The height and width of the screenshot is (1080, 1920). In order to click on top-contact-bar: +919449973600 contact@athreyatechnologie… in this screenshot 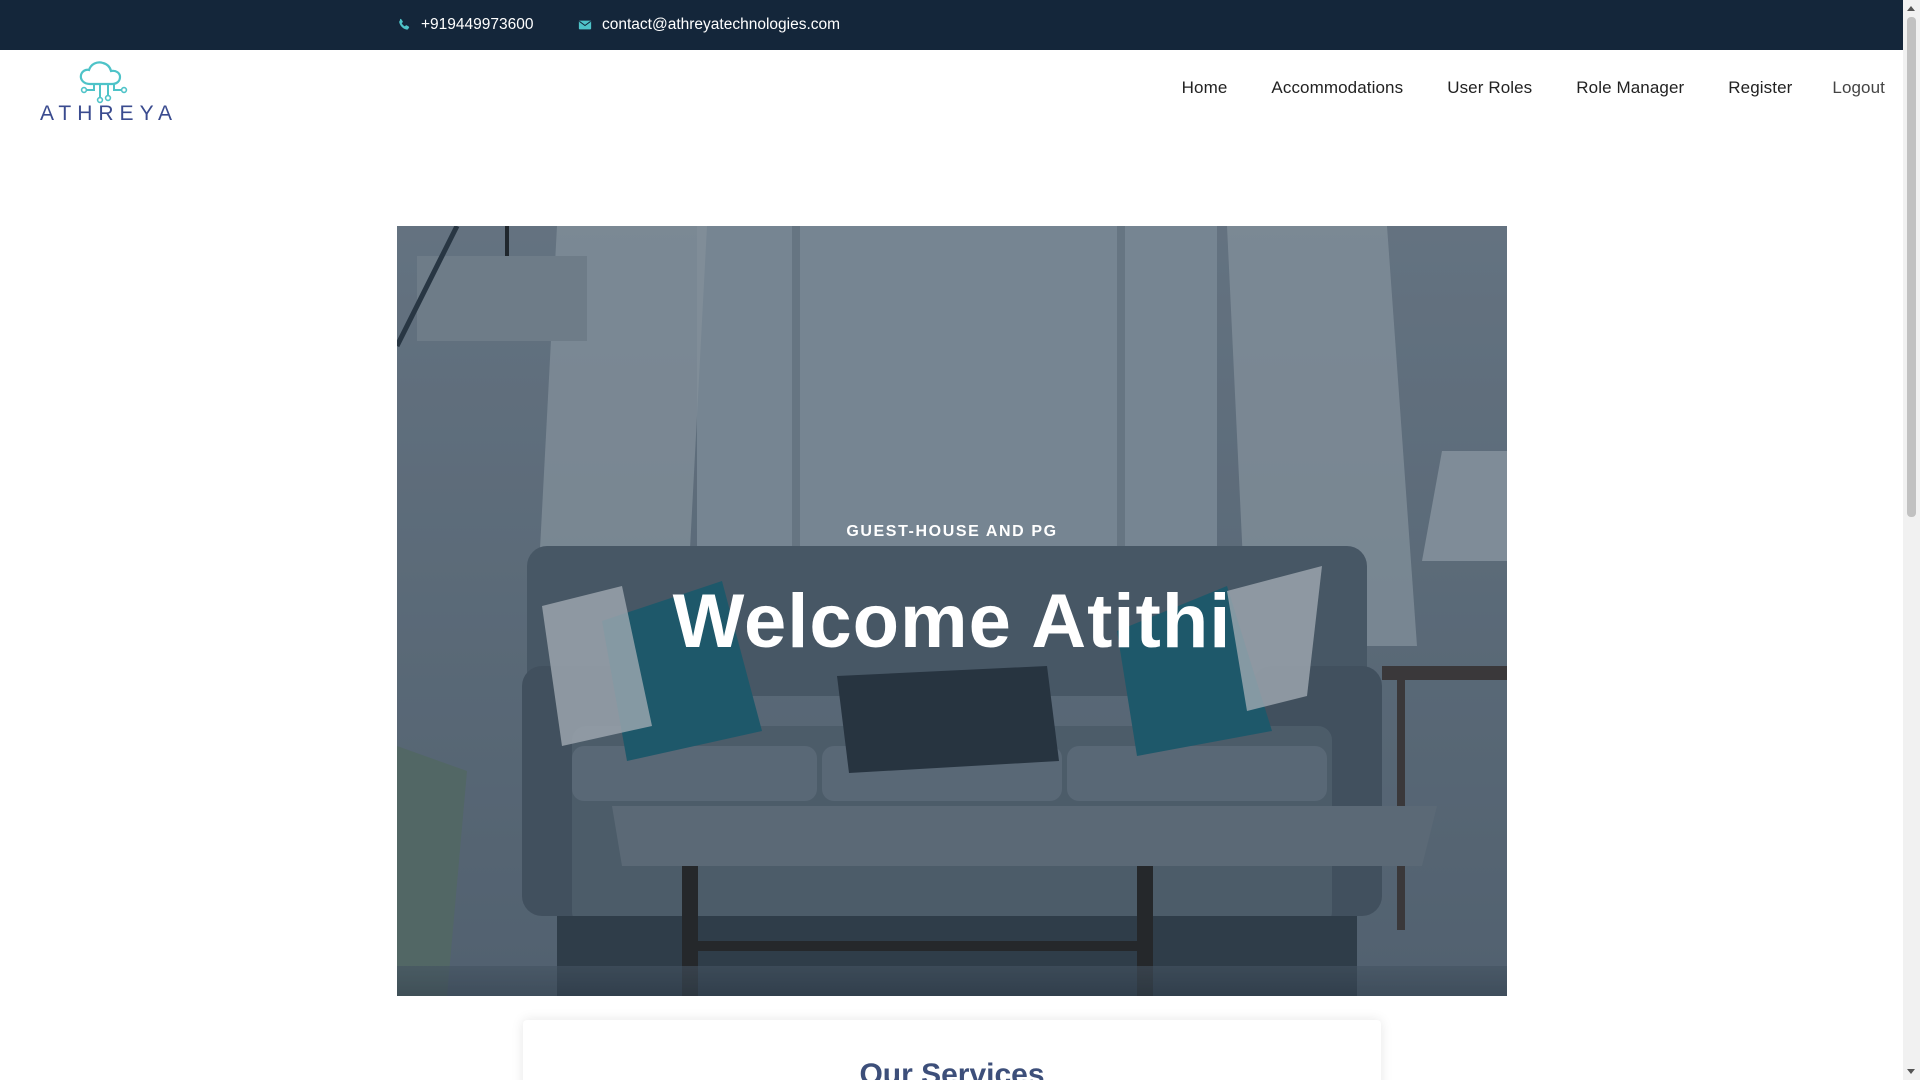, I will do `click(951, 25)`.